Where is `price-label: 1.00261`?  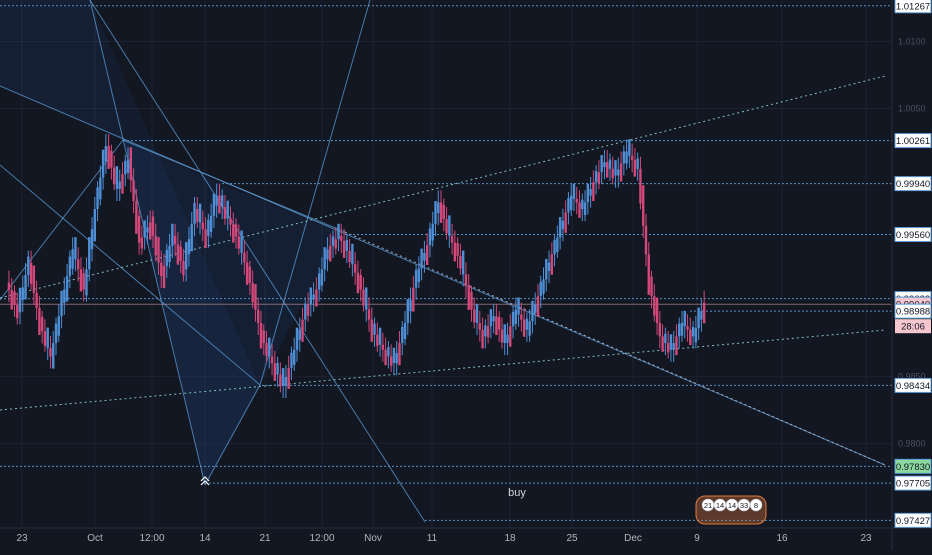
price-label: 1.00261 is located at coordinates (913, 141).